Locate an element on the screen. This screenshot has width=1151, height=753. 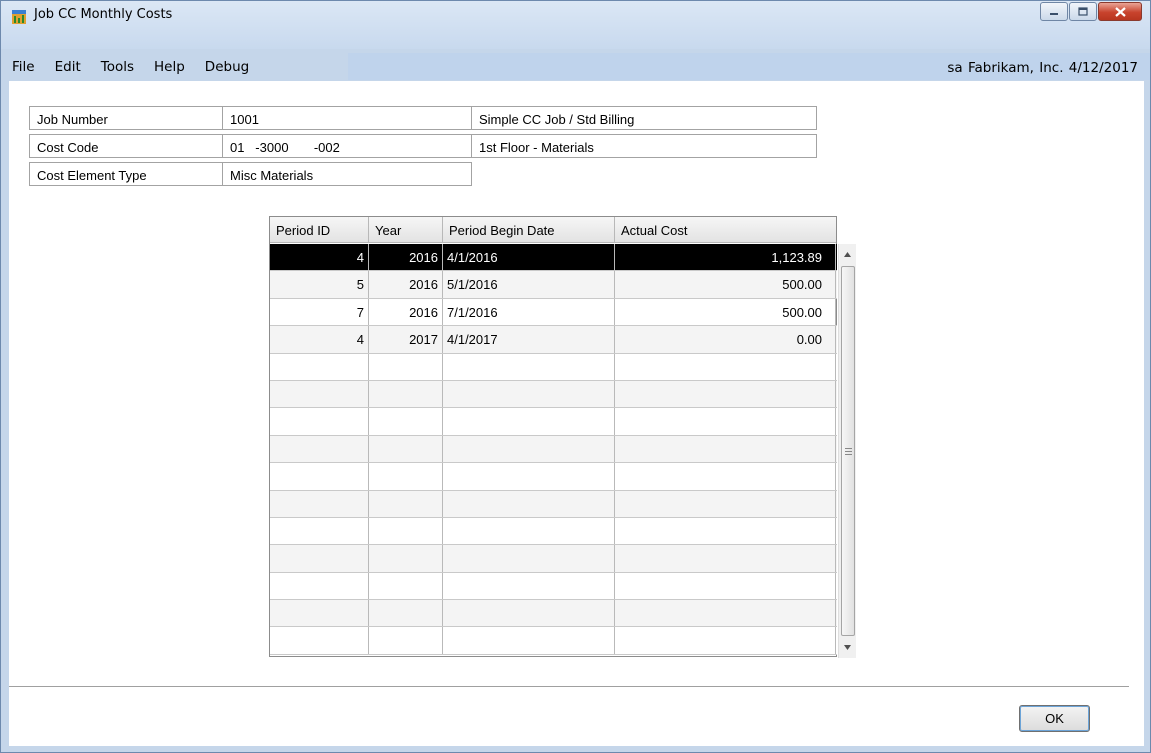
chevron-down-icon is located at coordinates (847, 647).